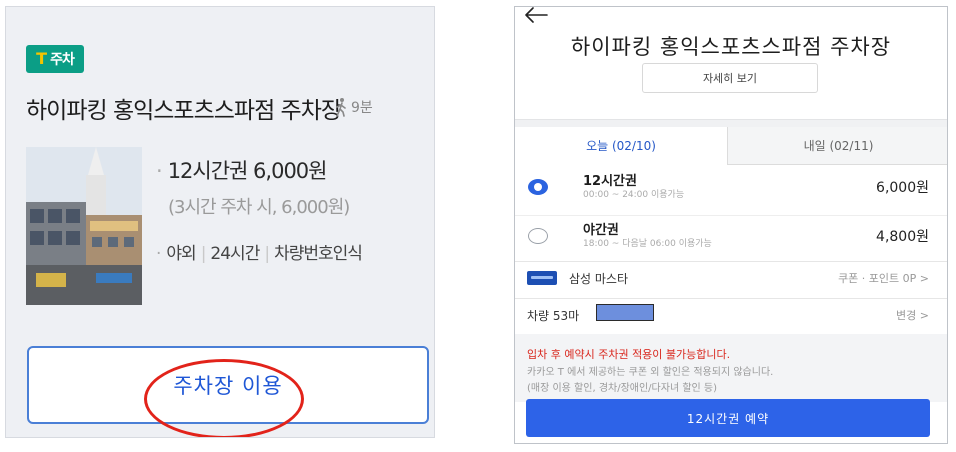 This screenshot has width=956, height=452. Describe the element at coordinates (184, 111) in the screenshot. I see `parking-lot-name: 하이파킹 홍익스포츠스파점 주차장` at that location.